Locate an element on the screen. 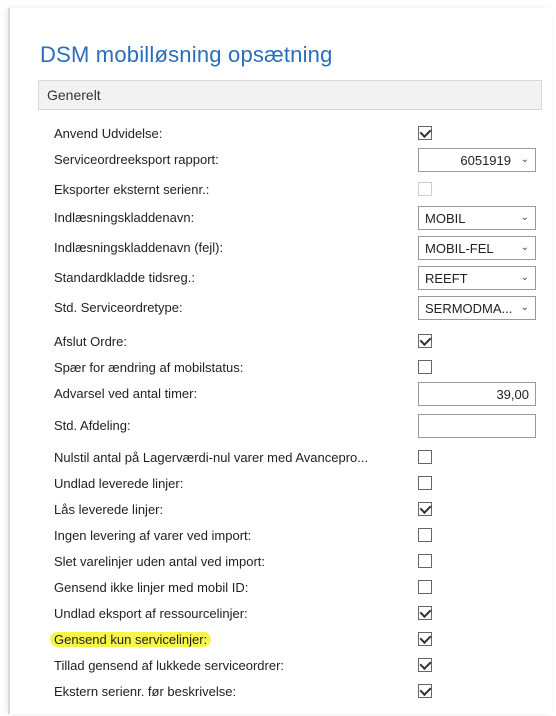 Image resolution: width=556 pixels, height=716 pixels. checkbox-tillad-gensend is located at coordinates (425, 664).